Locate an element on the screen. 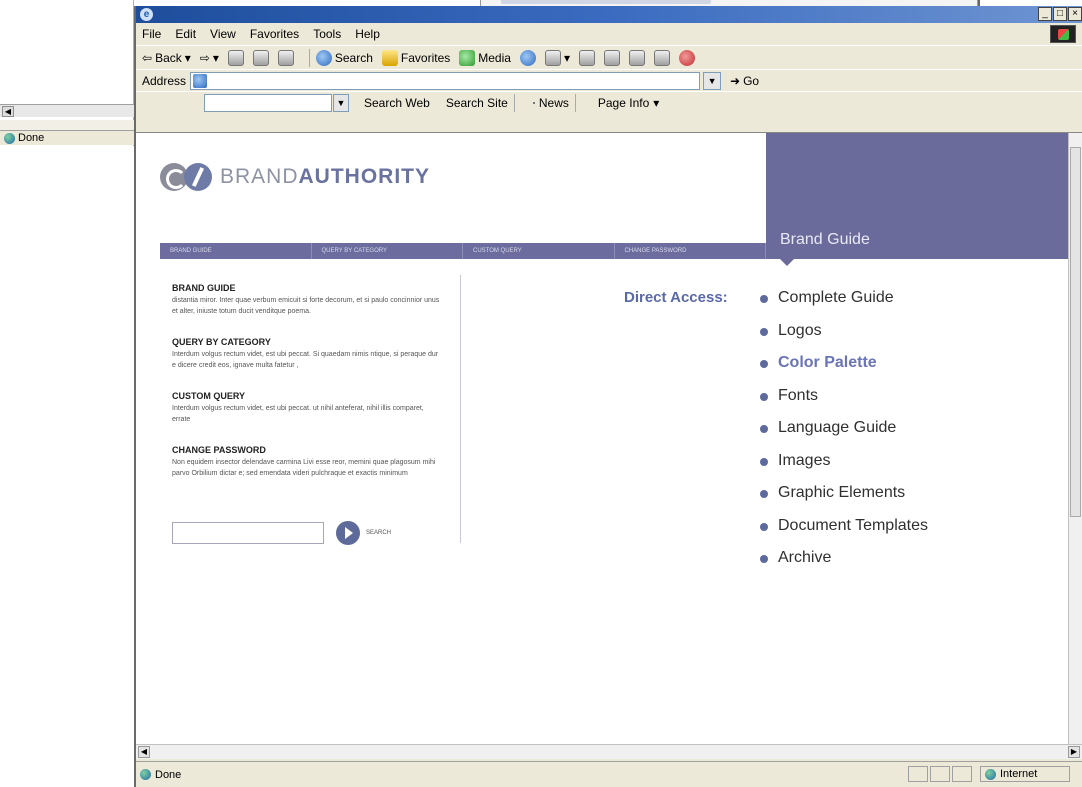 The image size is (1082, 787). address-input: ▼ is located at coordinates (456, 80).